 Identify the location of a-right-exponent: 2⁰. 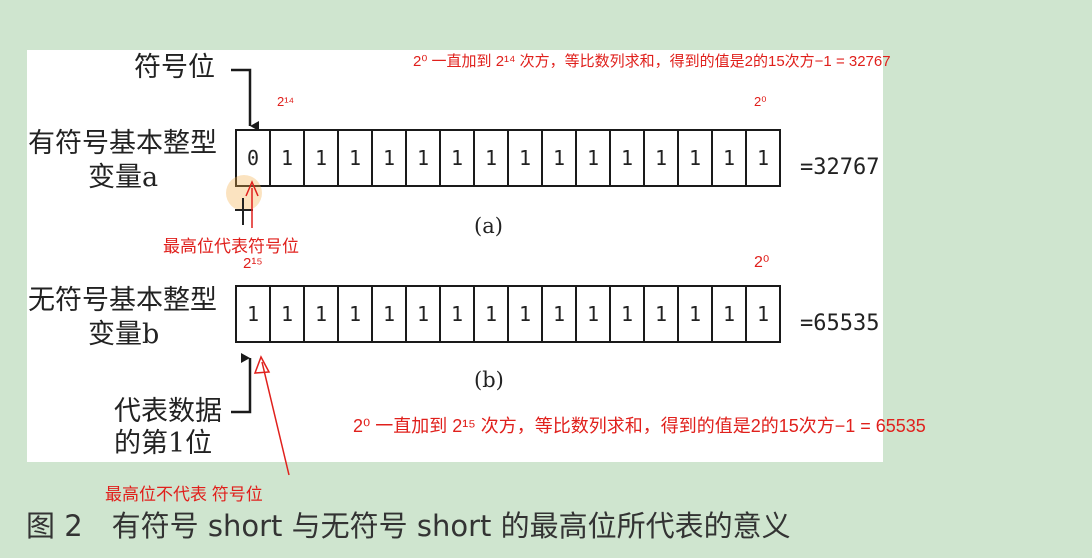
(760, 101).